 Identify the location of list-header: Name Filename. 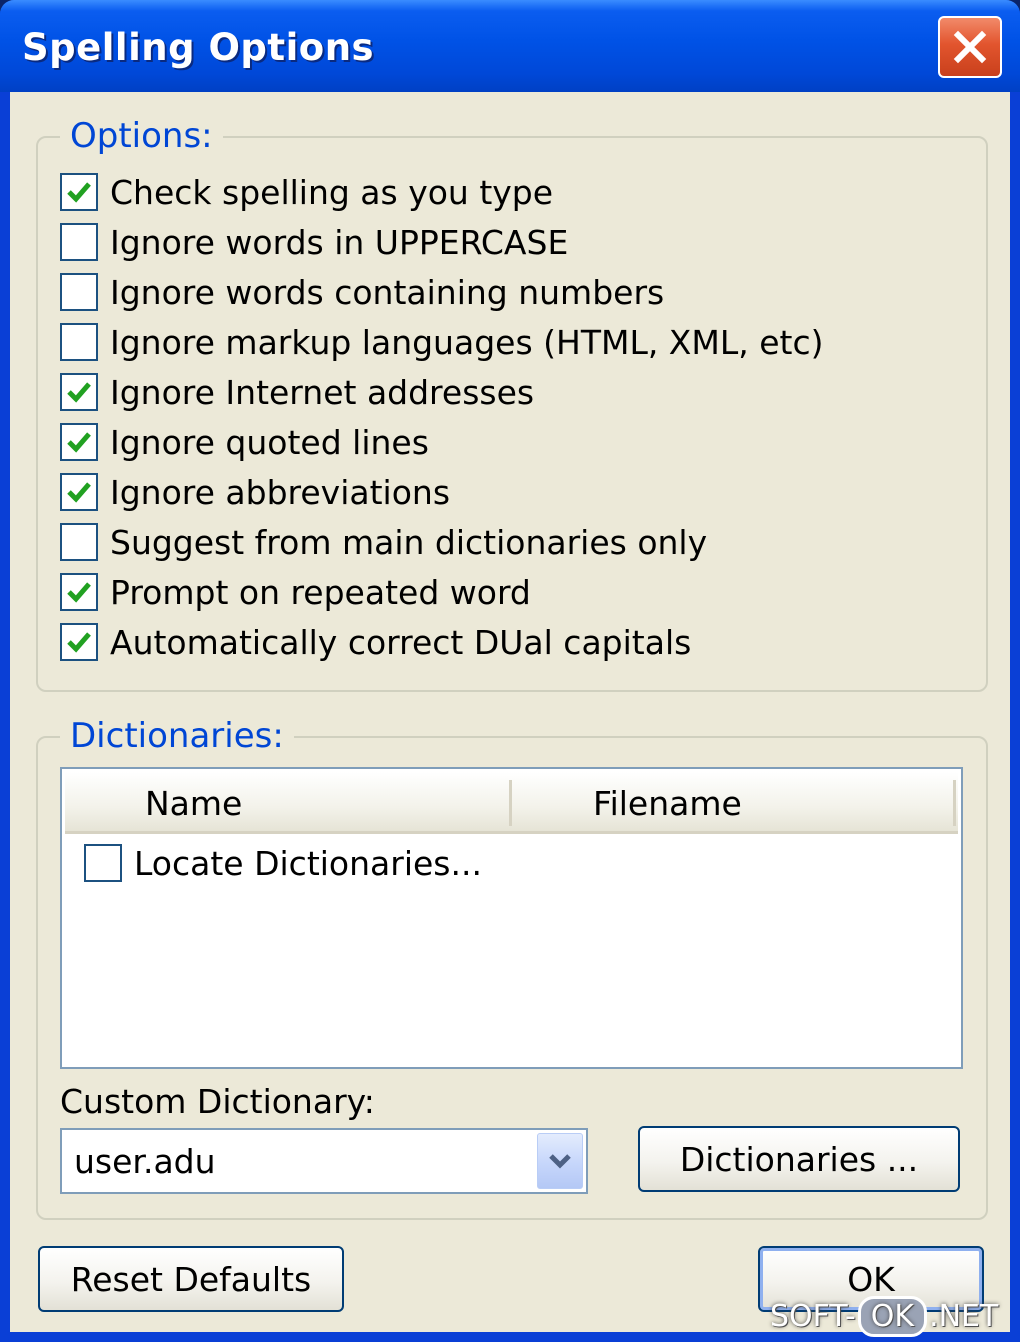
(511, 803).